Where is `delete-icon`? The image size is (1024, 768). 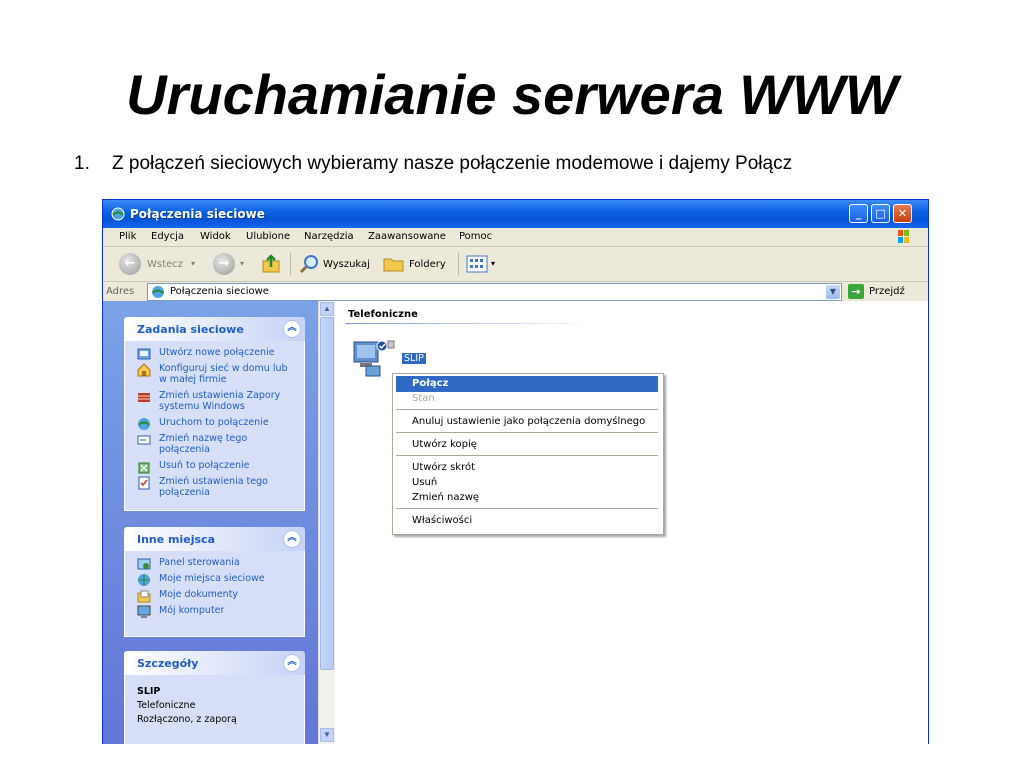 delete-icon is located at coordinates (144, 468).